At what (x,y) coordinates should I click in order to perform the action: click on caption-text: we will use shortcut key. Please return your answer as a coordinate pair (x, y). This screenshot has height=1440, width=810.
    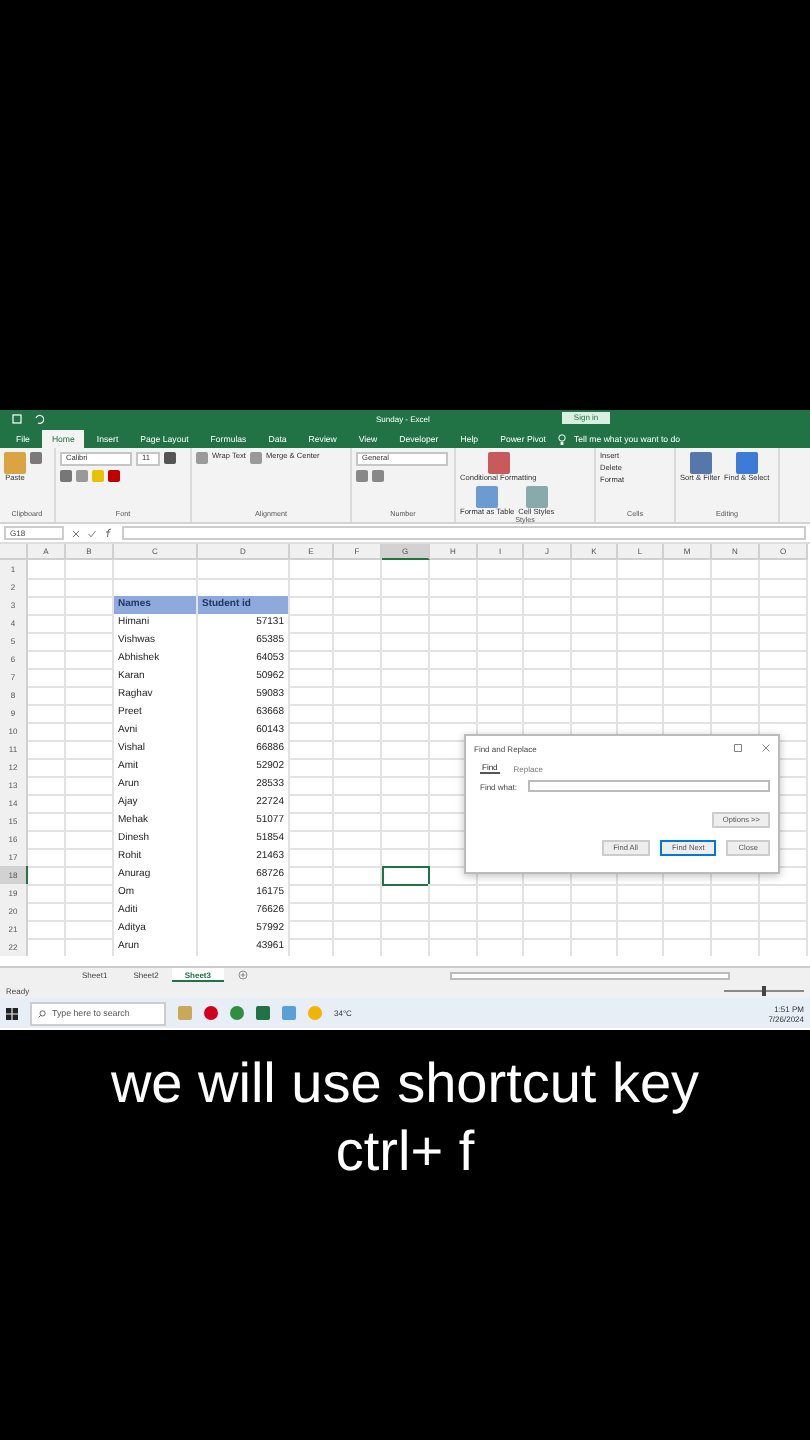
    Looking at the image, I should click on (405, 1084).